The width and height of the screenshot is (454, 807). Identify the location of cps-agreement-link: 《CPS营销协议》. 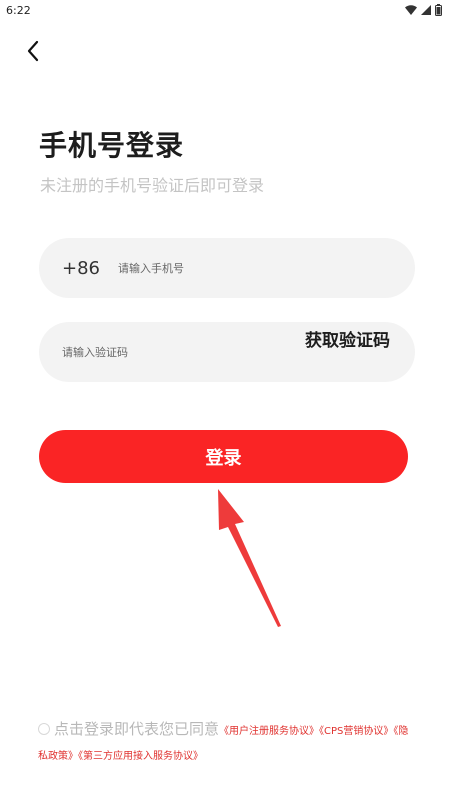
(356, 731).